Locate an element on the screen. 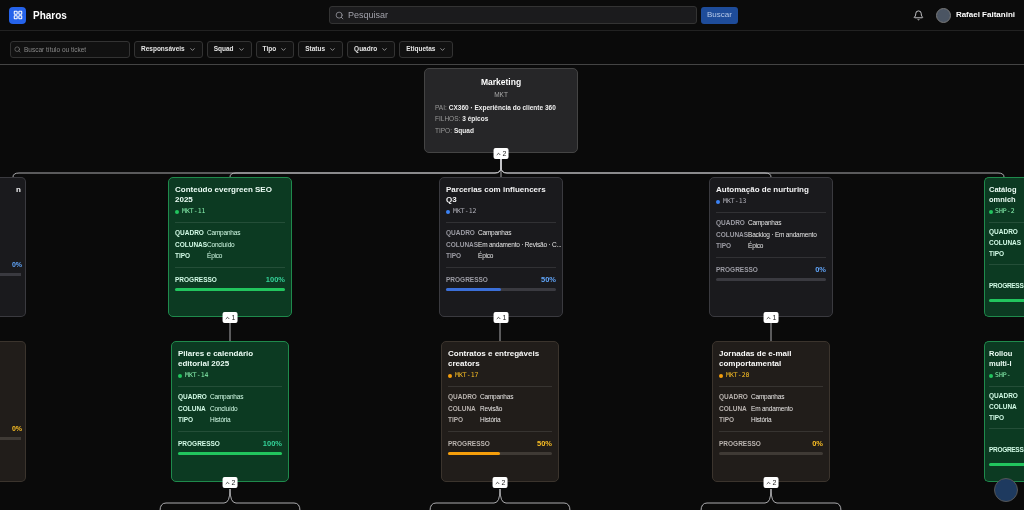 This screenshot has width=1024, height=510. app-name: Pharos is located at coordinates (50, 15).